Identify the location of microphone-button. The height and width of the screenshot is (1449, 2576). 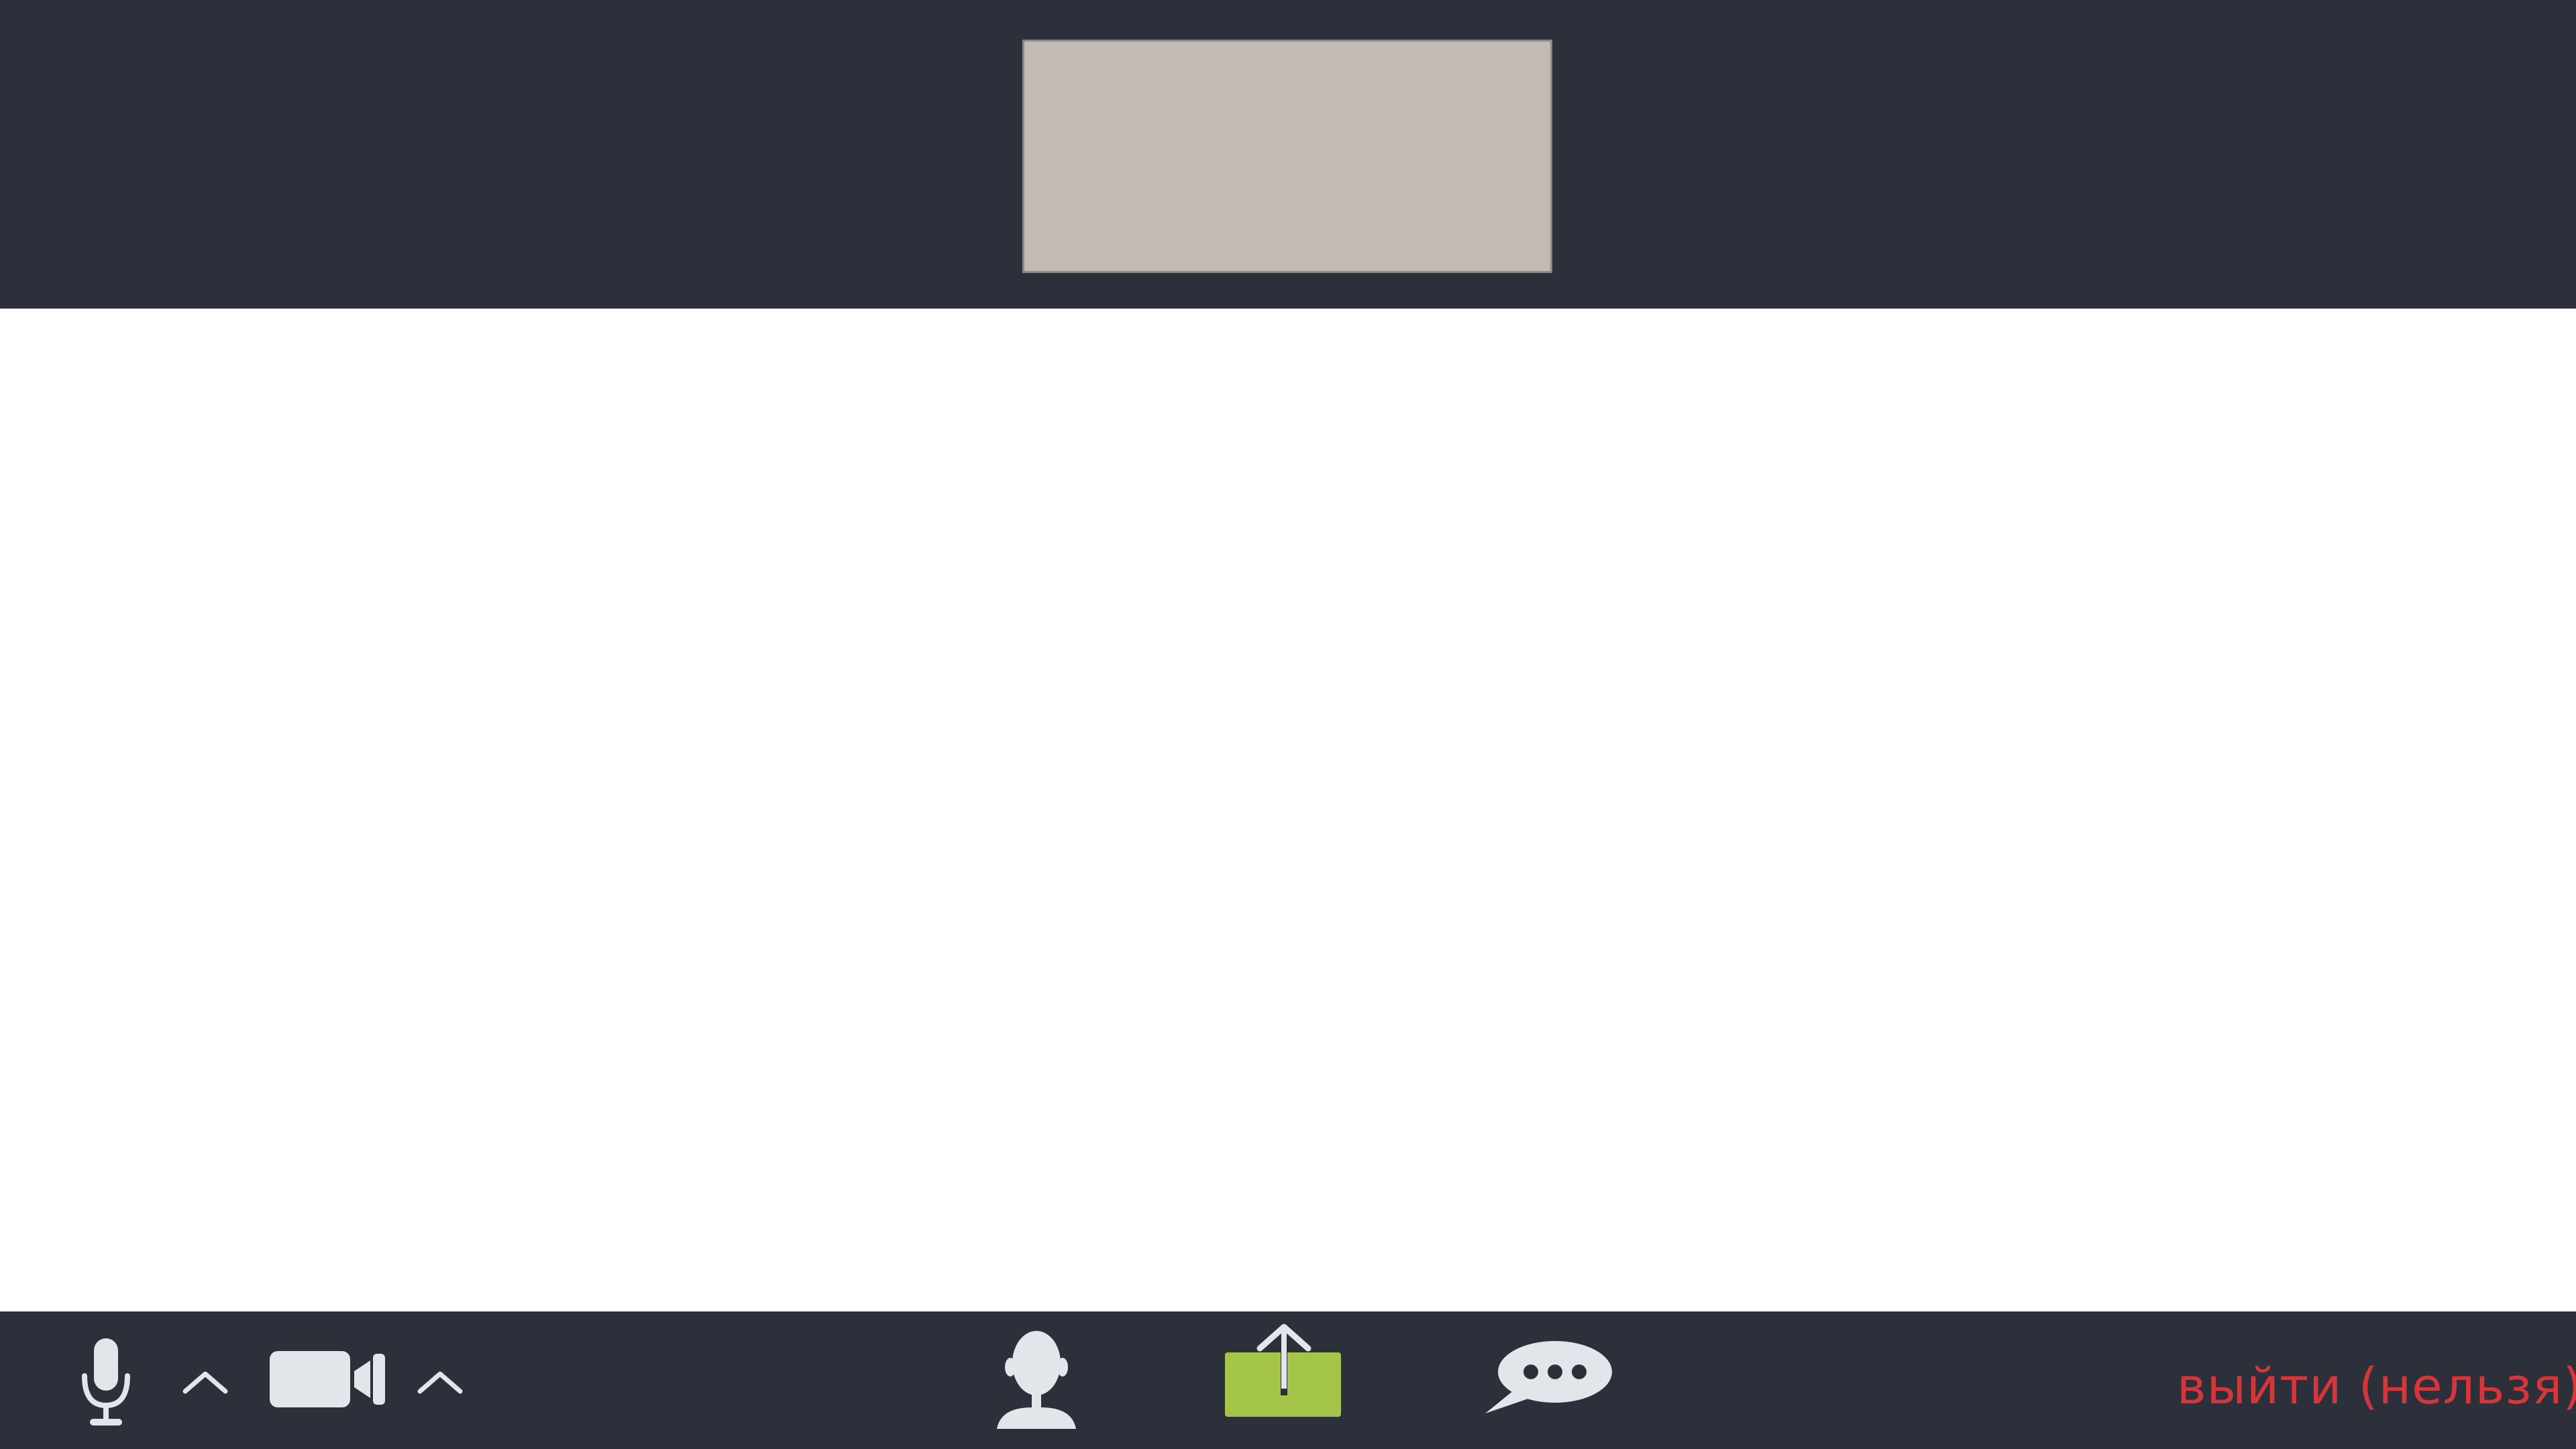
(106, 1383).